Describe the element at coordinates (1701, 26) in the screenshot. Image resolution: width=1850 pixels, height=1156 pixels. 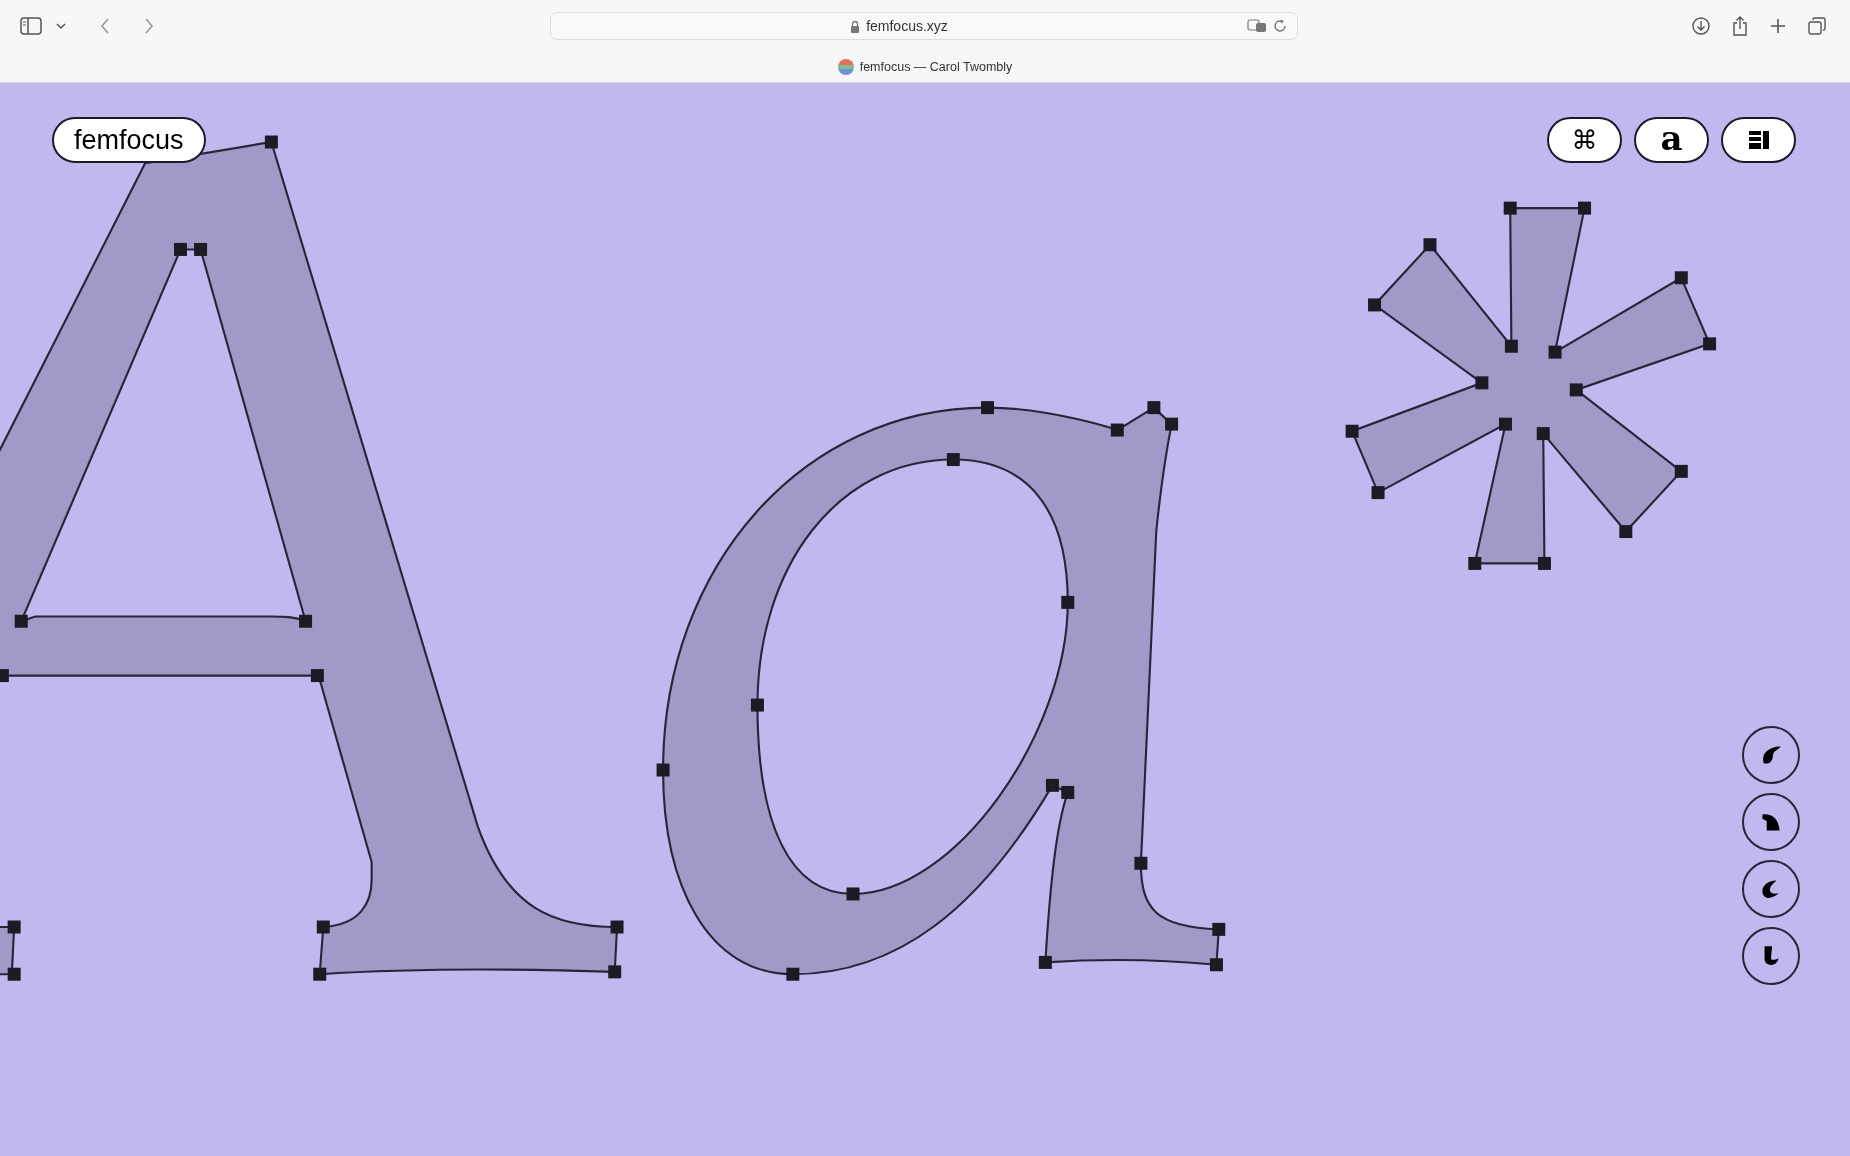
I see `download-icon` at that location.